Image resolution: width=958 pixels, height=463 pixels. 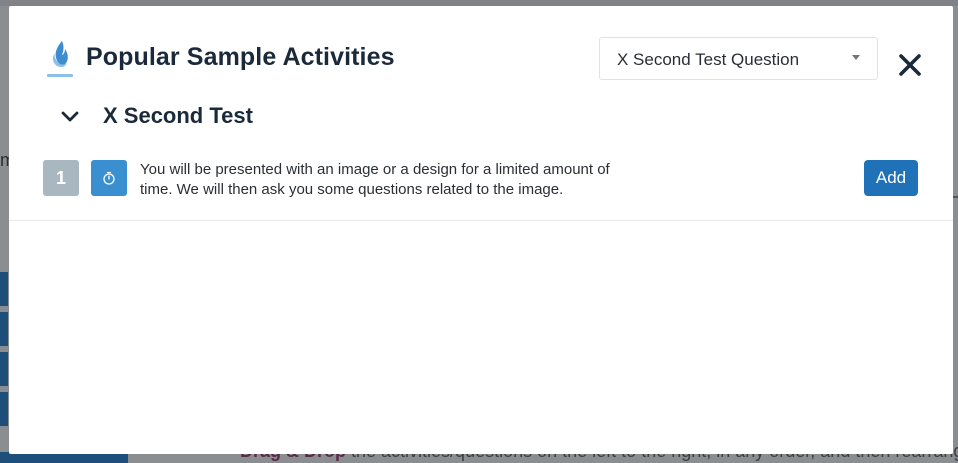 What do you see at coordinates (240, 57) in the screenshot?
I see `modal-title: Popular Sample Activities` at bounding box center [240, 57].